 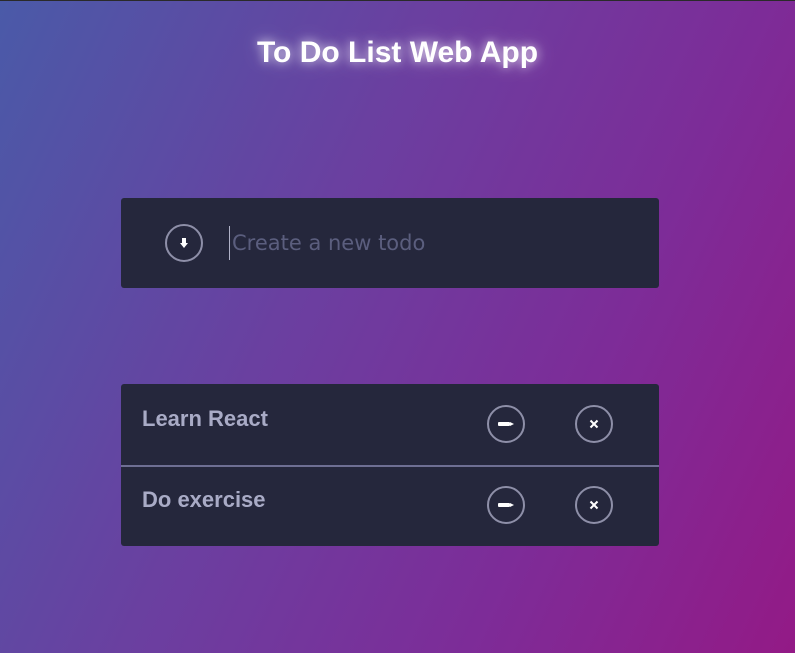 I want to click on new-todo-bar, so click(x=390, y=243).